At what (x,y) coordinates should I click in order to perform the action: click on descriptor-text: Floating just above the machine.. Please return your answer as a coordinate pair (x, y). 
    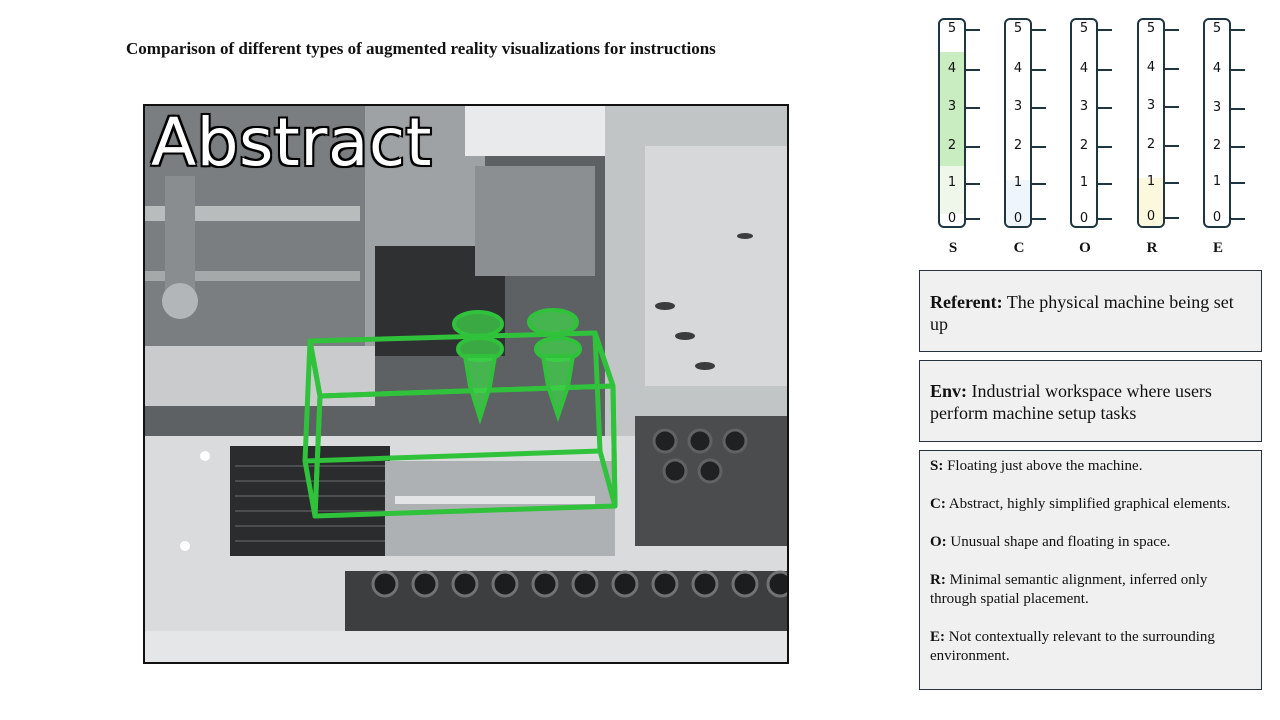
    Looking at the image, I should click on (1043, 466).